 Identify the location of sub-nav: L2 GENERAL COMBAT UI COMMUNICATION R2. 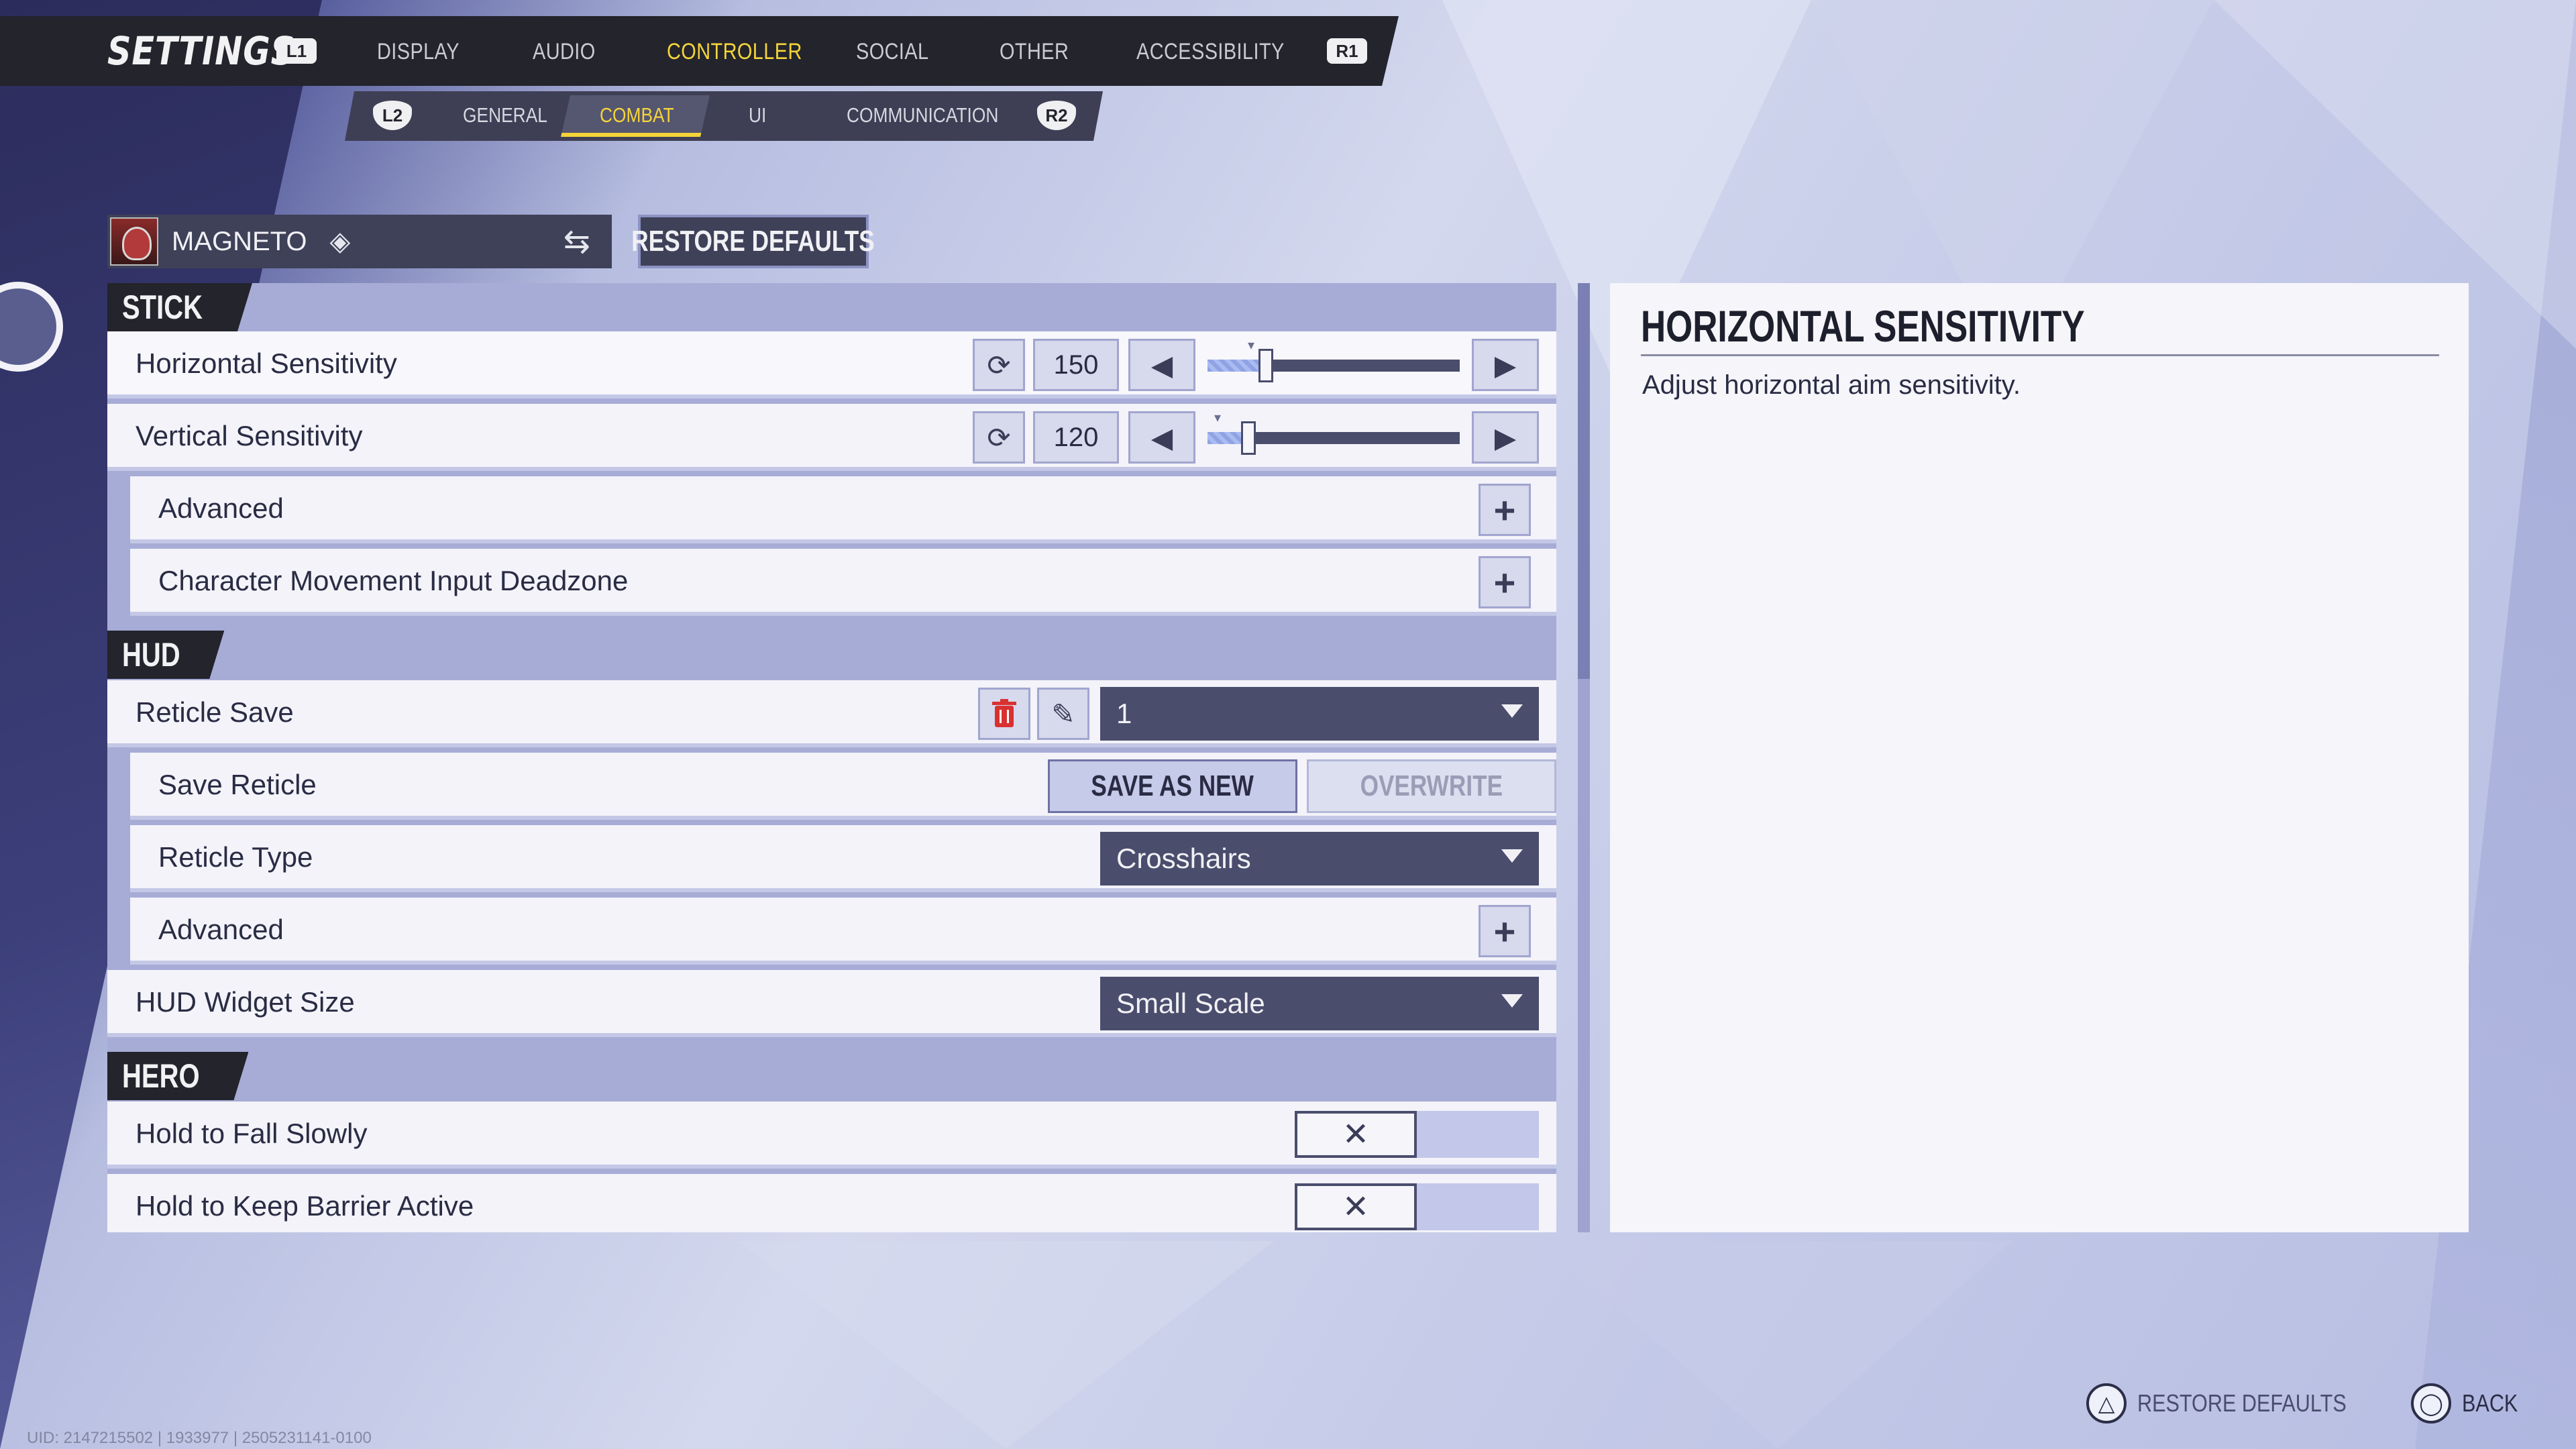
(724, 116).